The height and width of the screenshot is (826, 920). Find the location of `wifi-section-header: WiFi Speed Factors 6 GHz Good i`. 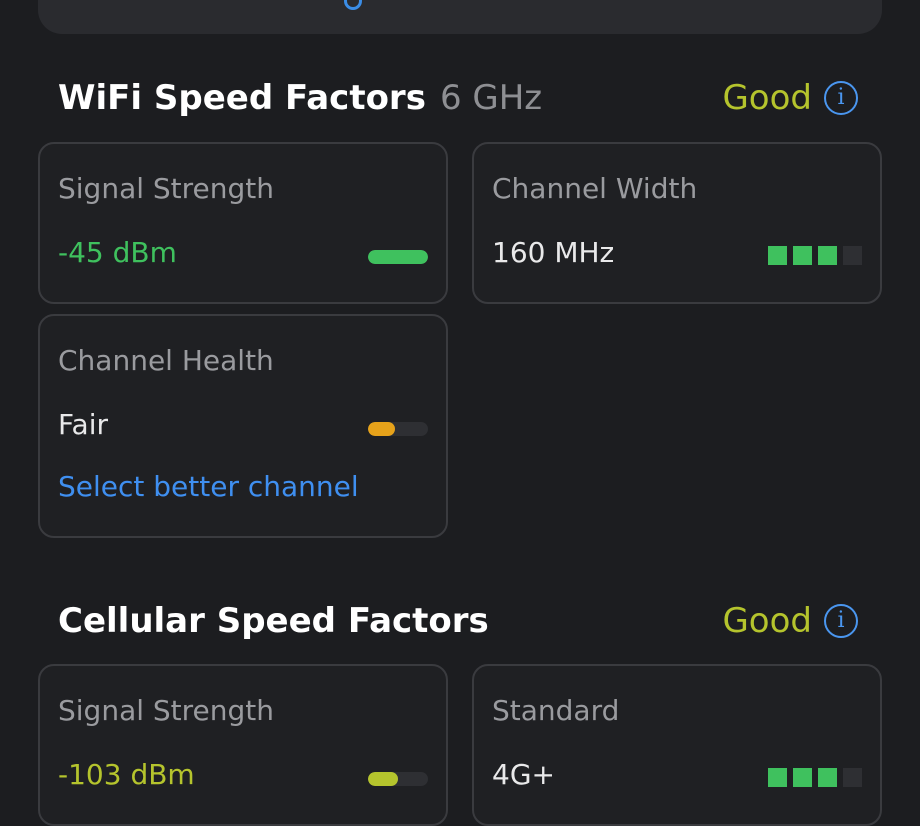

wifi-section-header: WiFi Speed Factors 6 GHz Good i is located at coordinates (489, 98).